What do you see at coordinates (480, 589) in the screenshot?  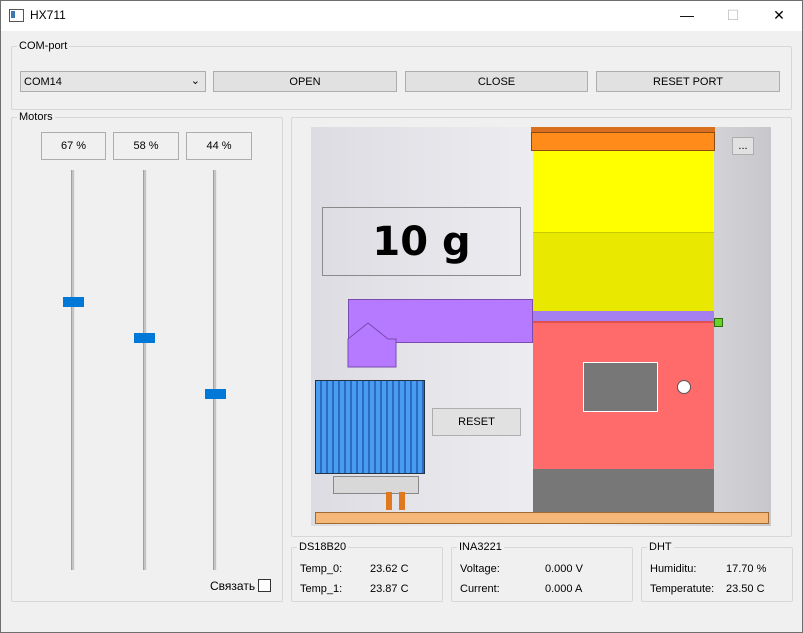 I see `current-label: Current:` at bounding box center [480, 589].